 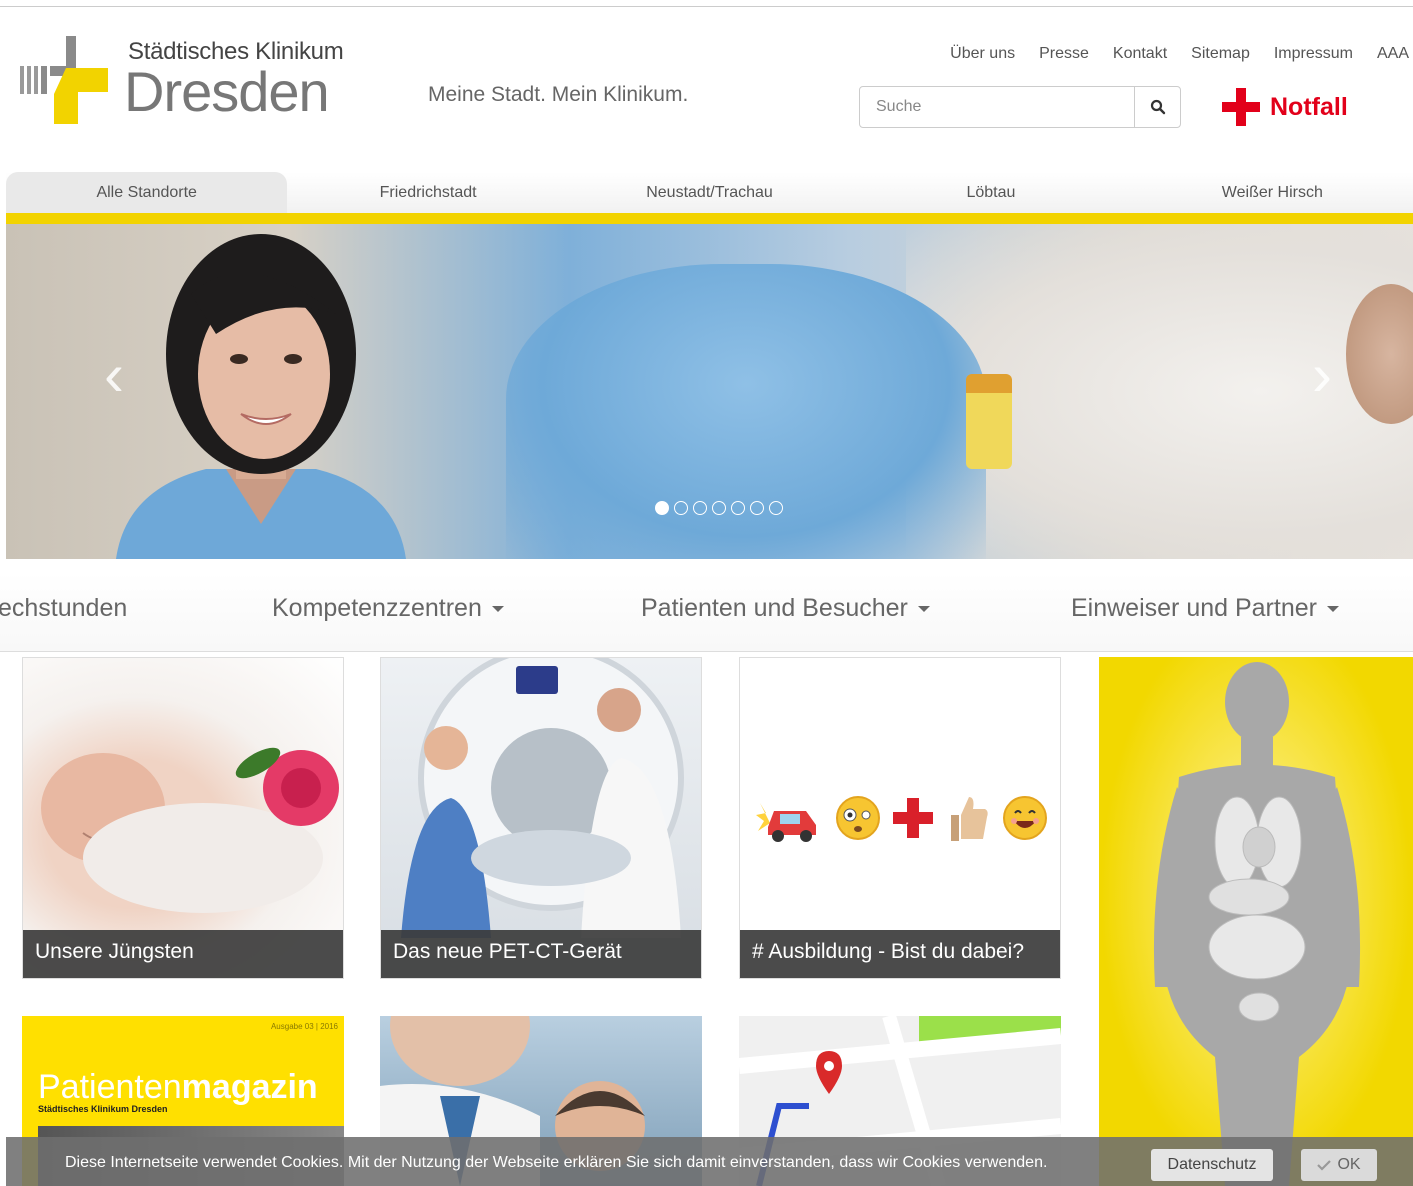 I want to click on magazine-subtitle: Städtisches Klinikum Dresden, so click(x=103, y=1109).